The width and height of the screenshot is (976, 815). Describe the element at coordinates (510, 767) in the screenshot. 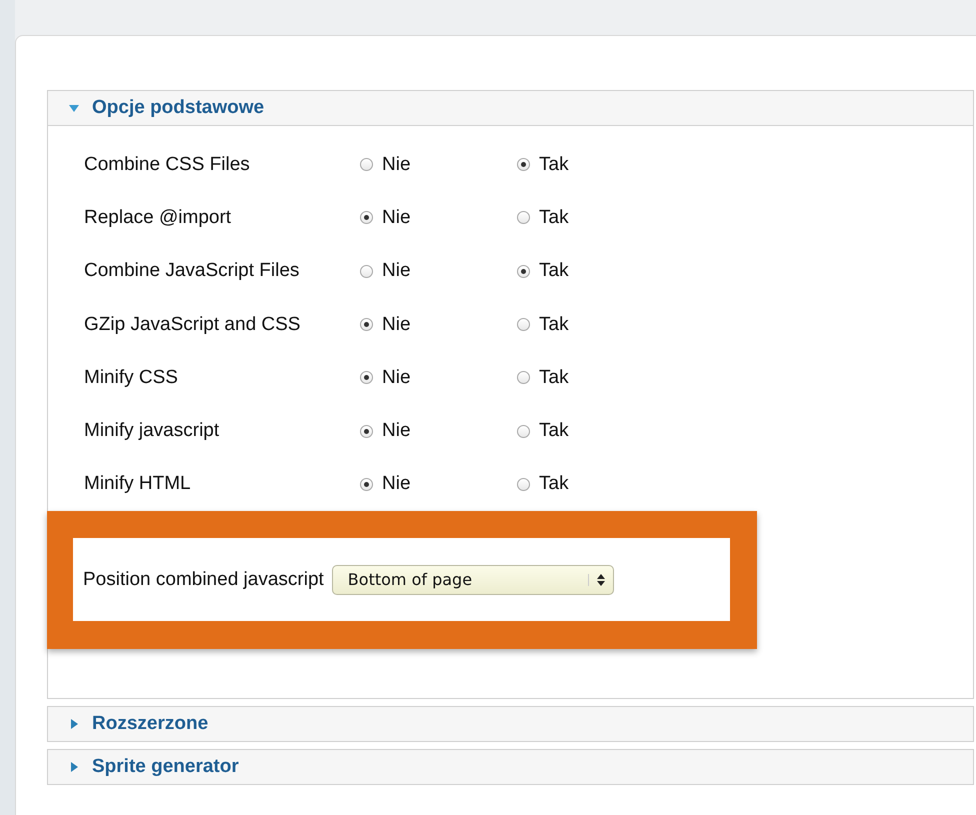

I see `panel-header: Sprite generator` at that location.